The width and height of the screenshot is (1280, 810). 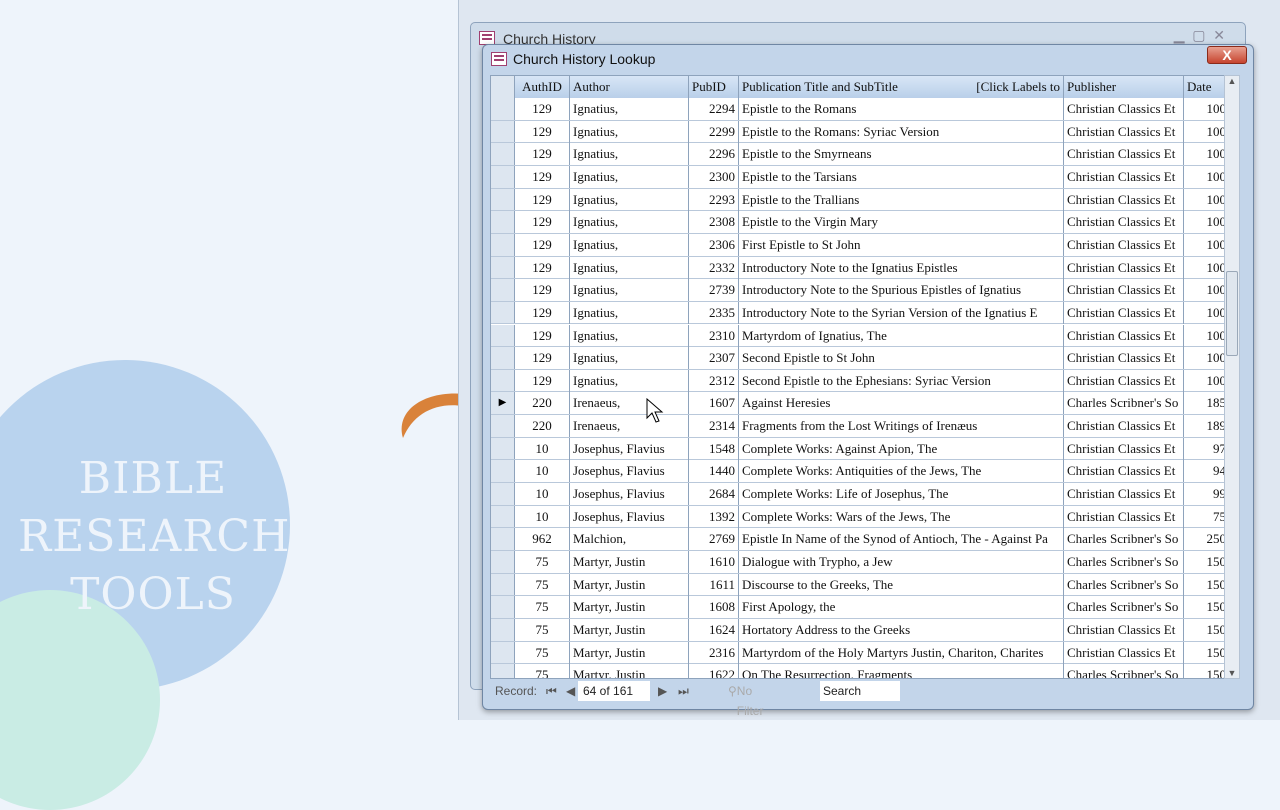 I want to click on cell-pubid: 2312, so click(x=714, y=380).